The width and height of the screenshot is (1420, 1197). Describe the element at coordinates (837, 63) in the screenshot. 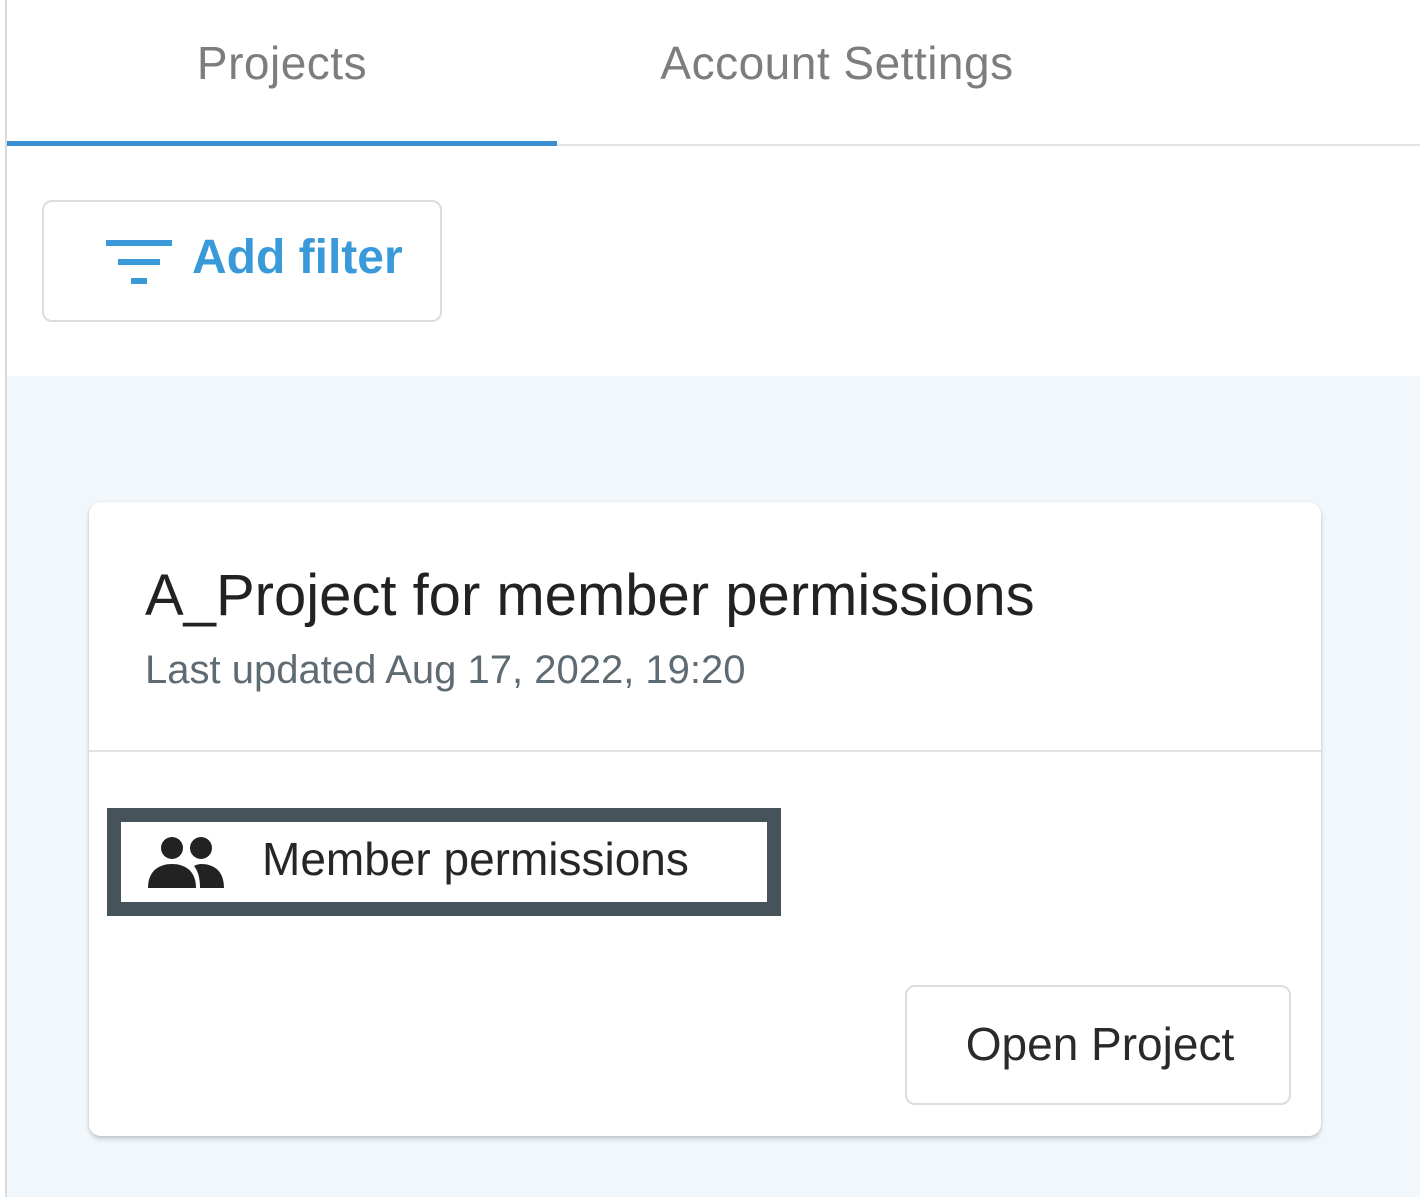

I see `tab-account-settings-label: Account Settings` at that location.